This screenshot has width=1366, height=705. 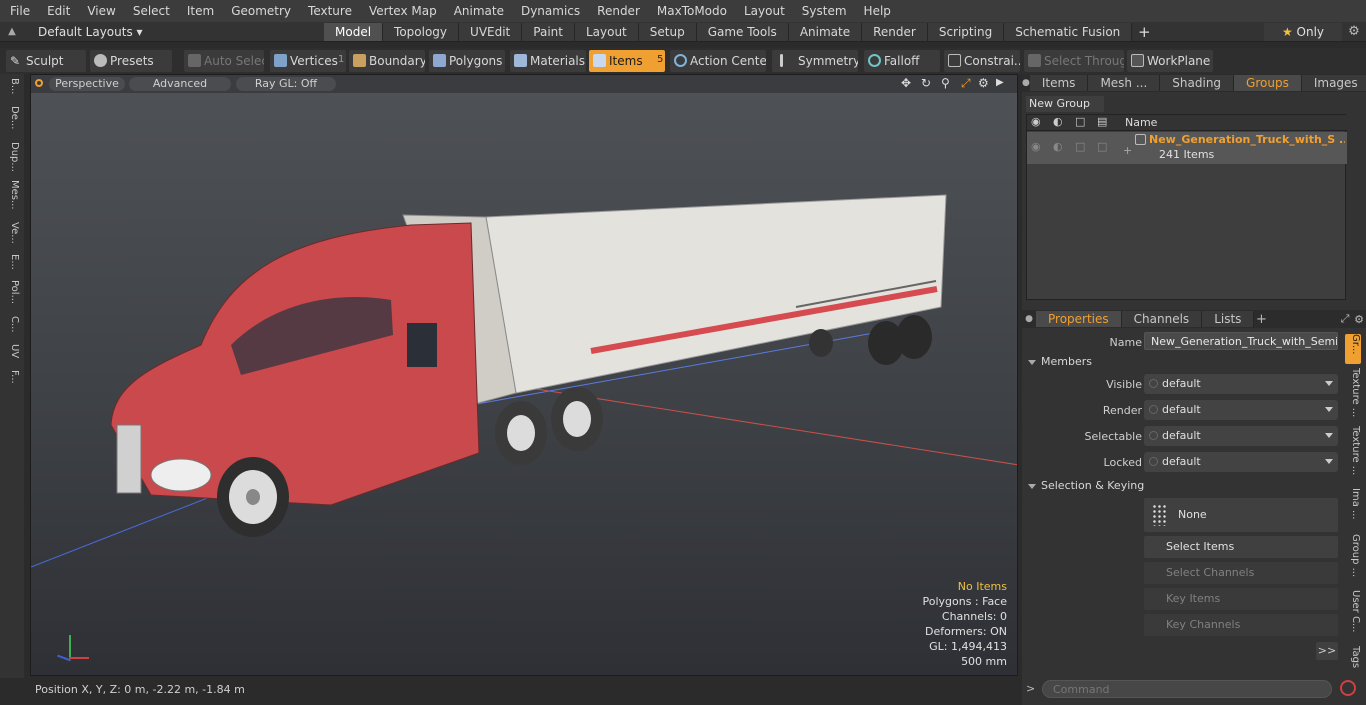 What do you see at coordinates (1333, 83) in the screenshot?
I see `tab-images: Images` at bounding box center [1333, 83].